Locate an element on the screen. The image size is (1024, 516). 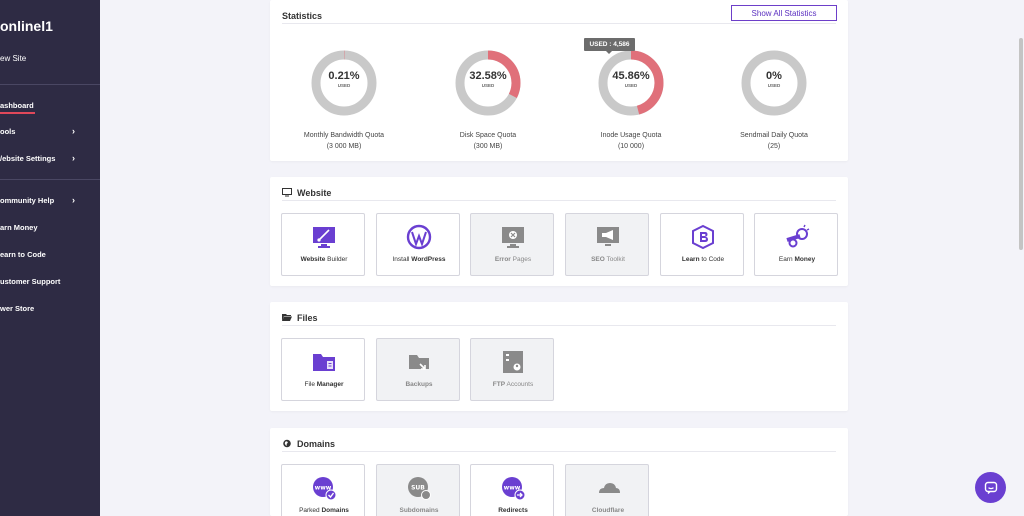
website-tile-paintbrush-monitor: Website Builder is located at coordinates (323, 244).